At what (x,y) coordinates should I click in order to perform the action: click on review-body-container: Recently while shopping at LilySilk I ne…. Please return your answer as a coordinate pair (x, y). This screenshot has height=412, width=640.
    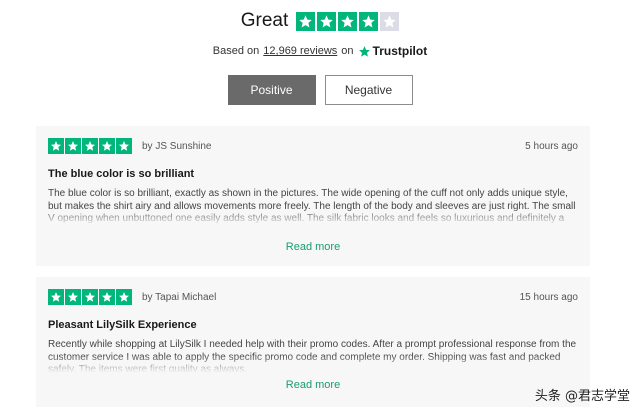
    Looking at the image, I should click on (313, 356).